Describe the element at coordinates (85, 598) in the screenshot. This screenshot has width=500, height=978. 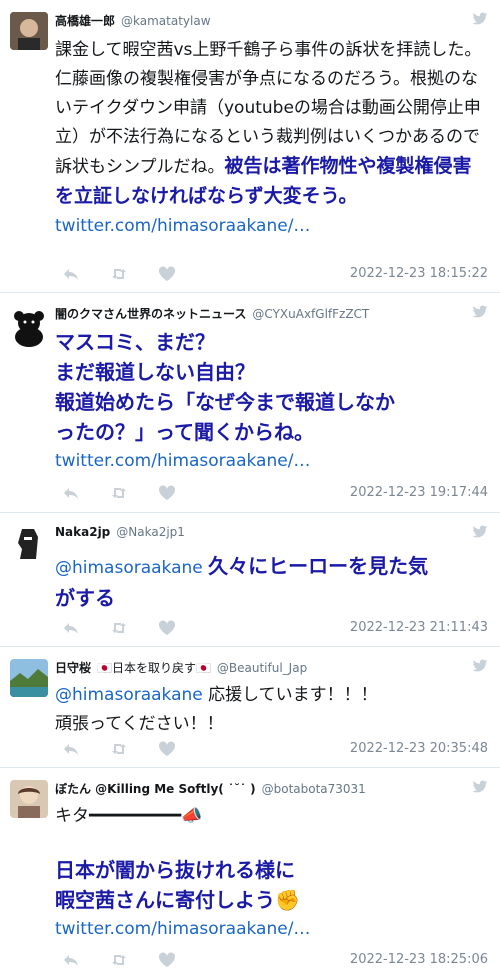
I see `tweet-text-bold: がする` at that location.